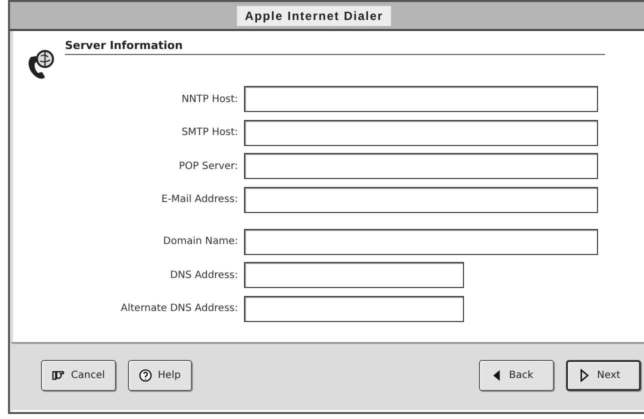 The height and width of the screenshot is (419, 644). Describe the element at coordinates (204, 275) in the screenshot. I see `field-label: DNS Address:` at that location.